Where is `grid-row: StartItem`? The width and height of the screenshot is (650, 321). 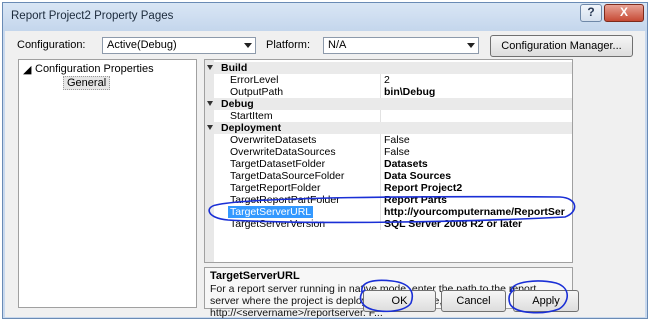
grid-row: StartItem is located at coordinates (393, 116).